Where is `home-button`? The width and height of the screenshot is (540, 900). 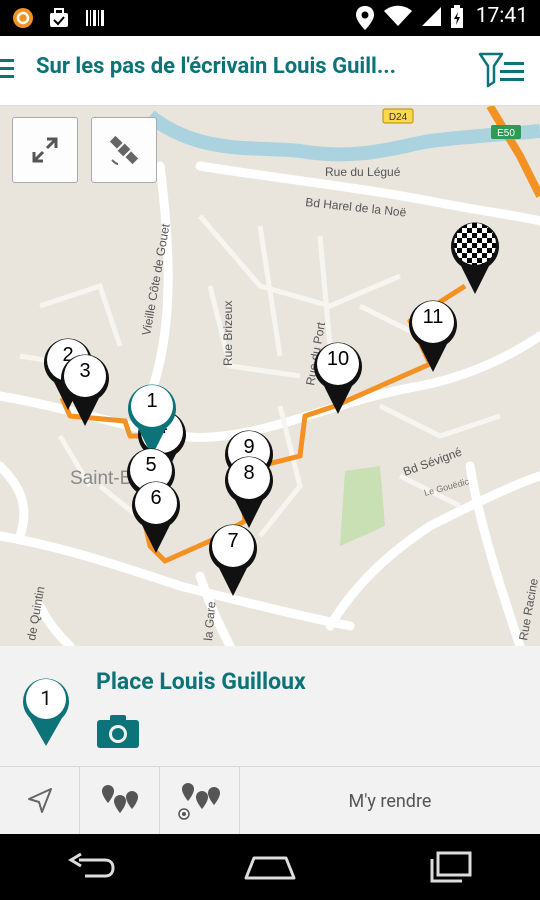
home-button is located at coordinates (270, 867).